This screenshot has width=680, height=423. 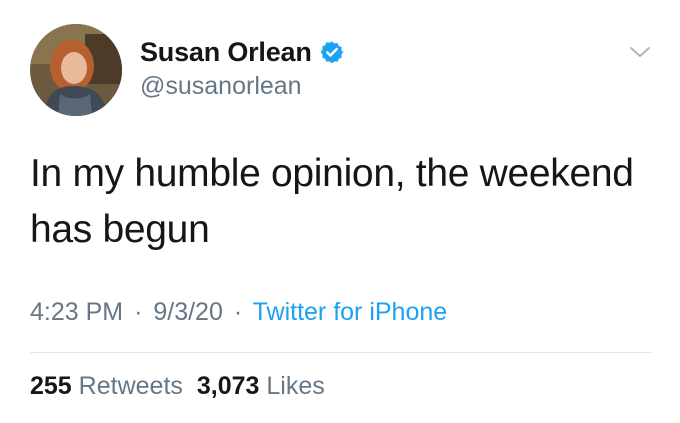 What do you see at coordinates (332, 173) in the screenshot?
I see `tweet-text-line: In my humble opinion, the weekend` at bounding box center [332, 173].